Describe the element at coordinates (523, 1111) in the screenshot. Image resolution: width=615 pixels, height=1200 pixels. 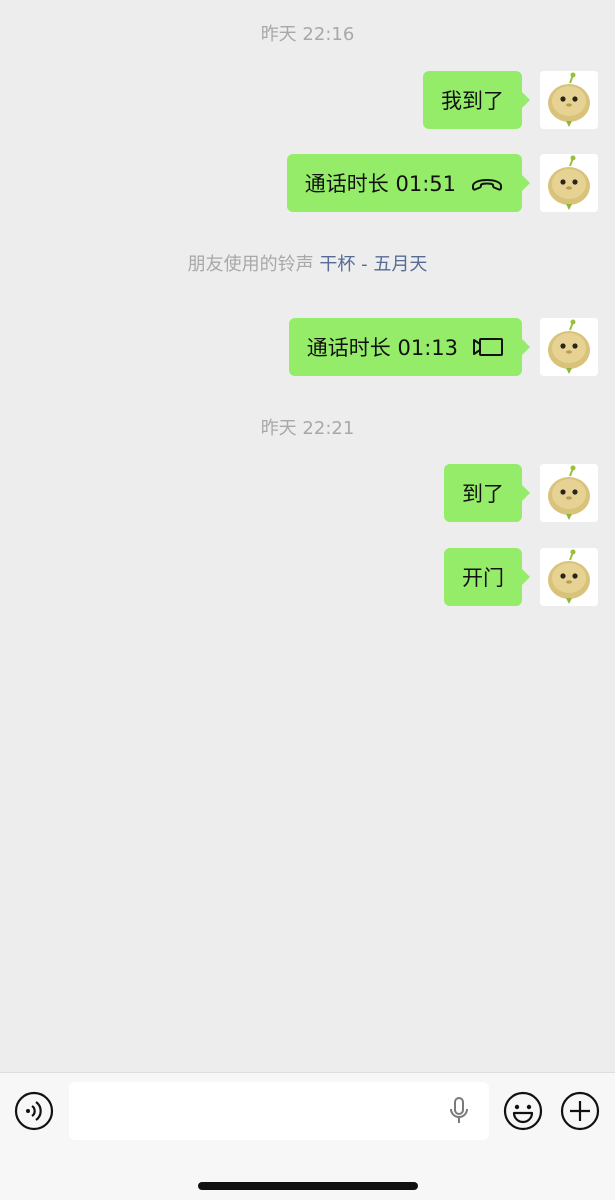
I see `emoji-icon` at that location.